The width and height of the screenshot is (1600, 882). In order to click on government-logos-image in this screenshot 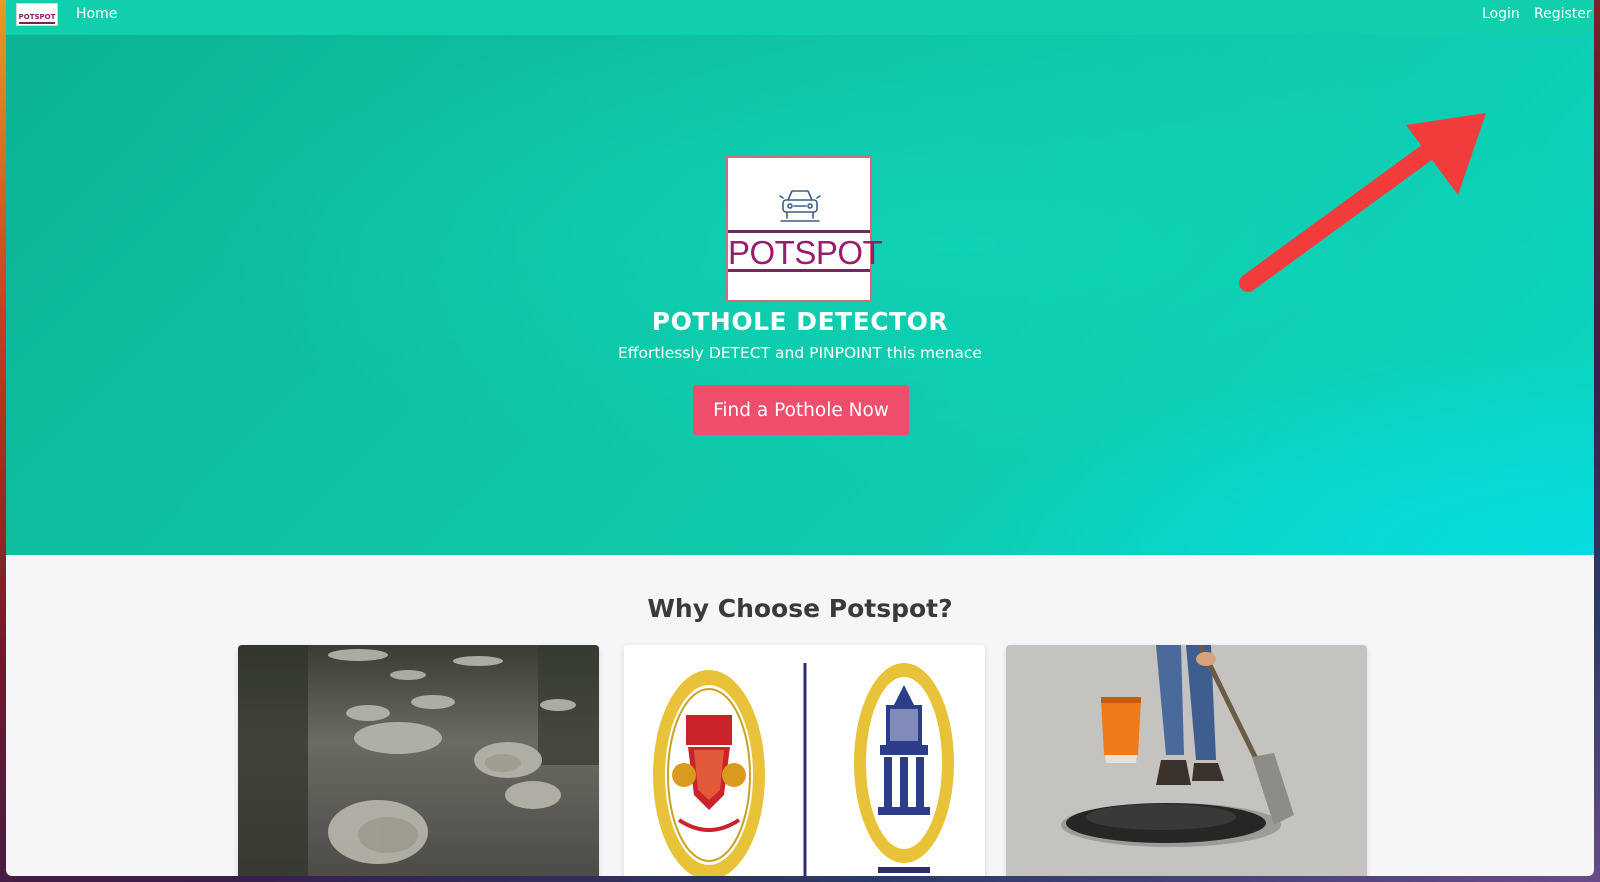, I will do `click(804, 760)`.